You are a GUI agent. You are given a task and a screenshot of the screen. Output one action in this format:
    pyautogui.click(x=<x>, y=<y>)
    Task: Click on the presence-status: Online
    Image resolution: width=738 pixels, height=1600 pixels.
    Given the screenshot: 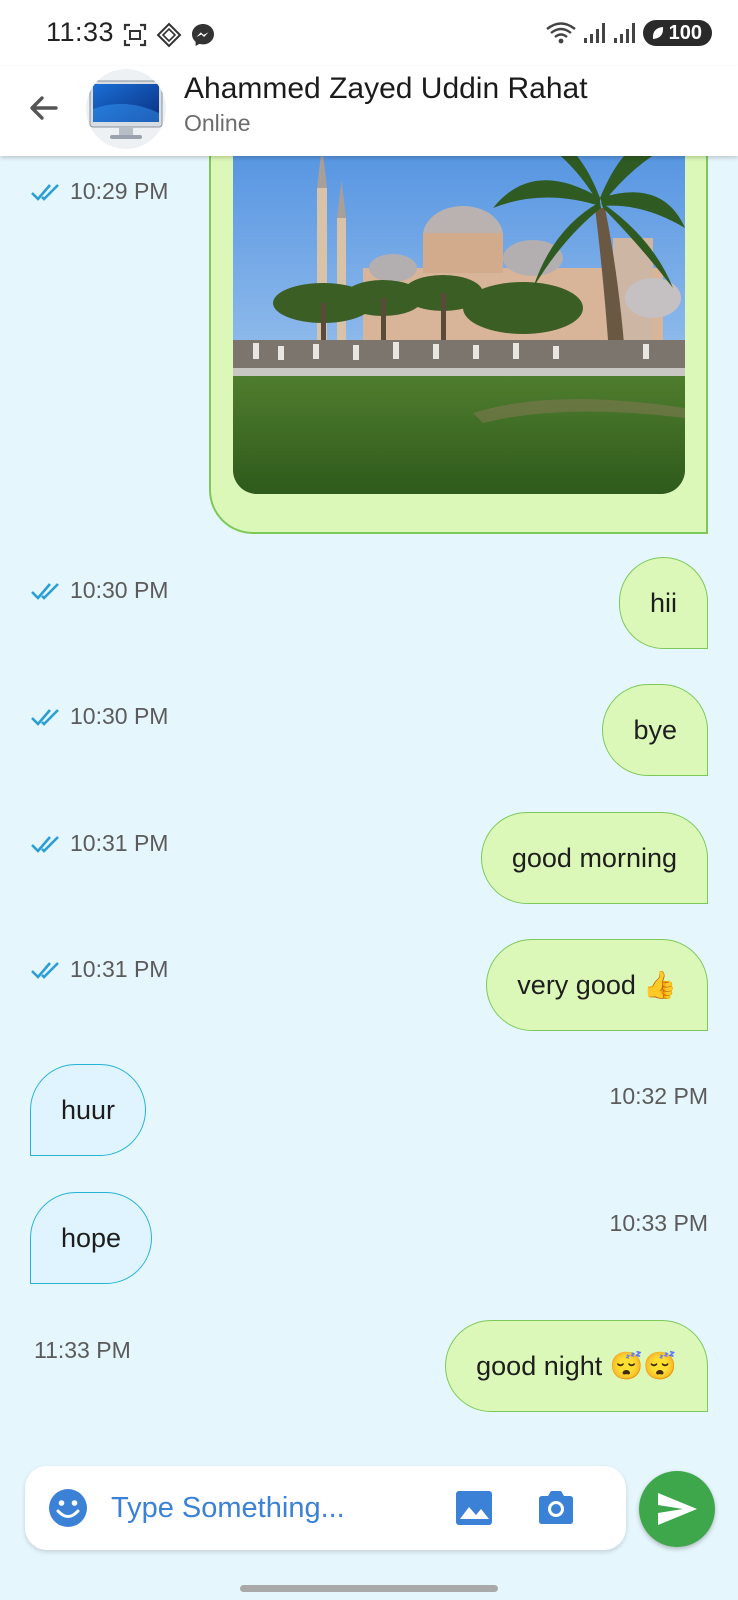 What is the action you would take?
    pyautogui.click(x=217, y=123)
    